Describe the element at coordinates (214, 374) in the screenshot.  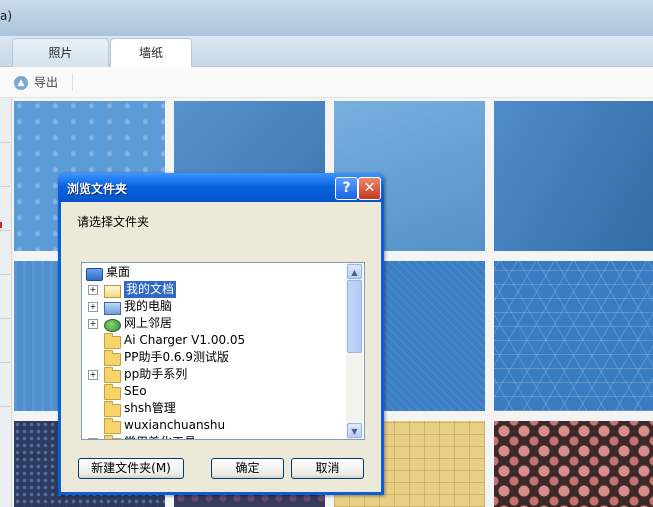
I see `tree-item: + pp助手系列` at that location.